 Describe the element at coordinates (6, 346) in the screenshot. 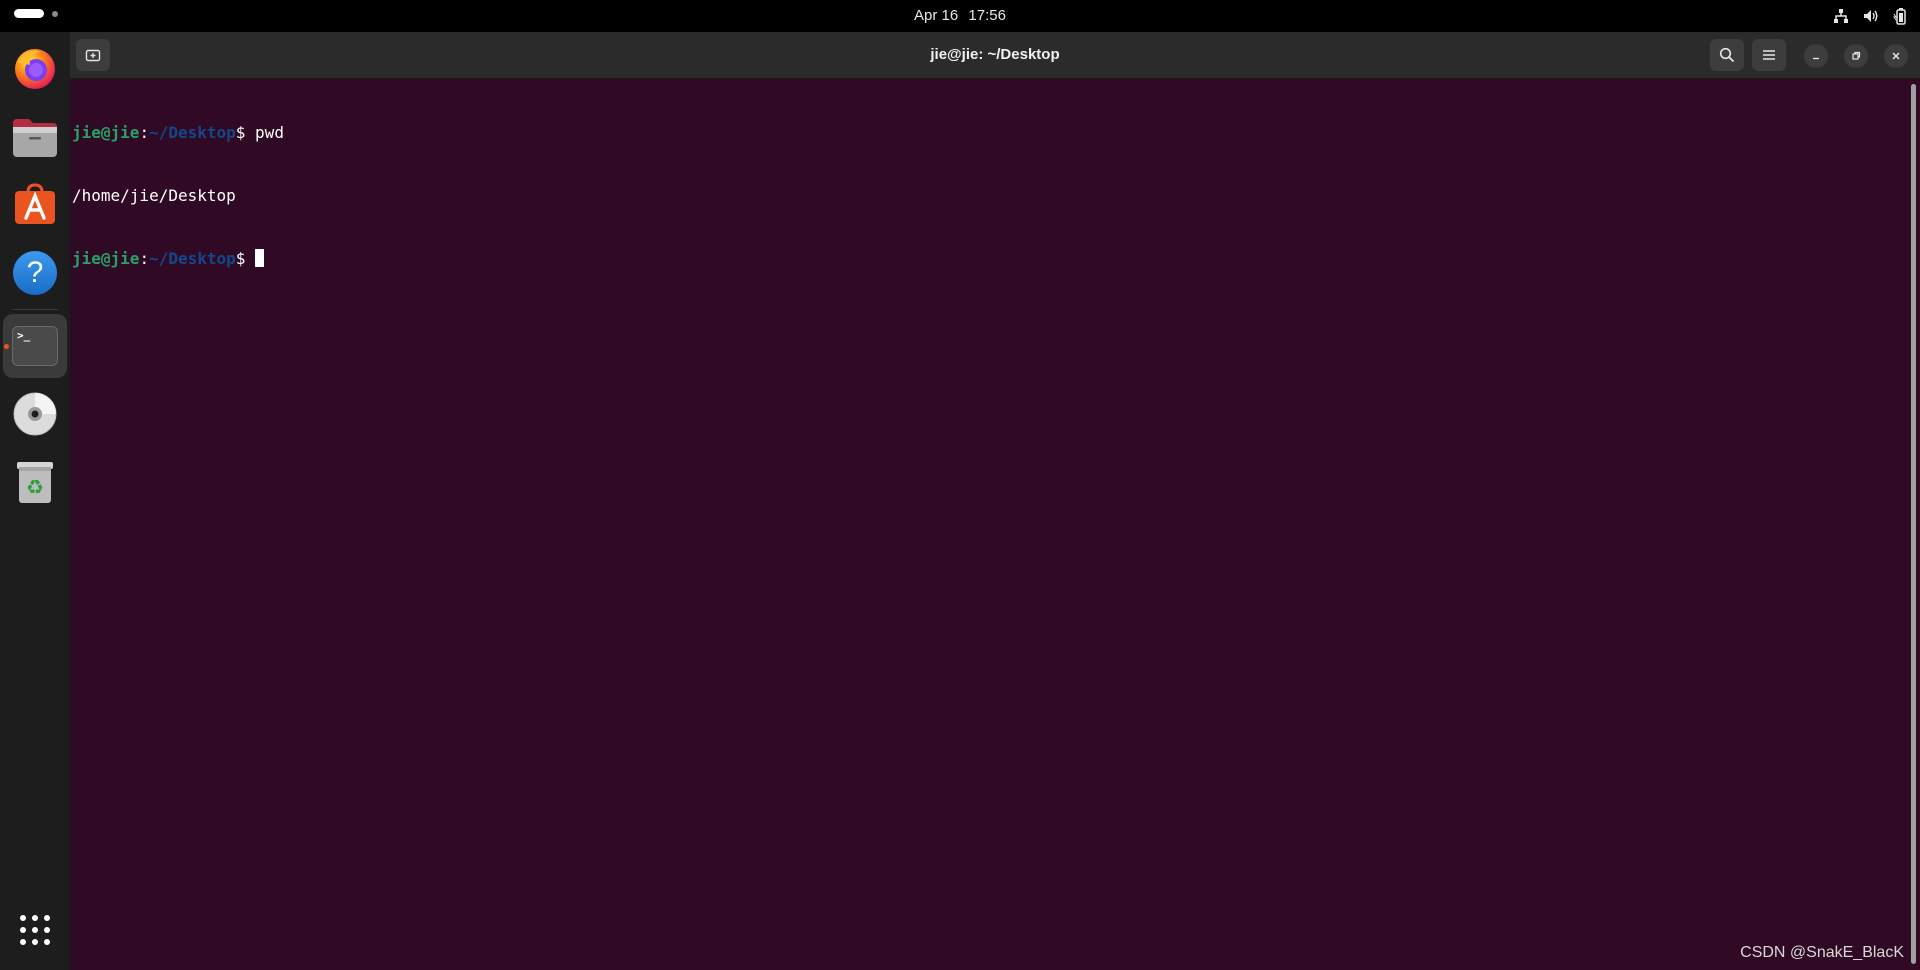

I see `running-indicator` at that location.